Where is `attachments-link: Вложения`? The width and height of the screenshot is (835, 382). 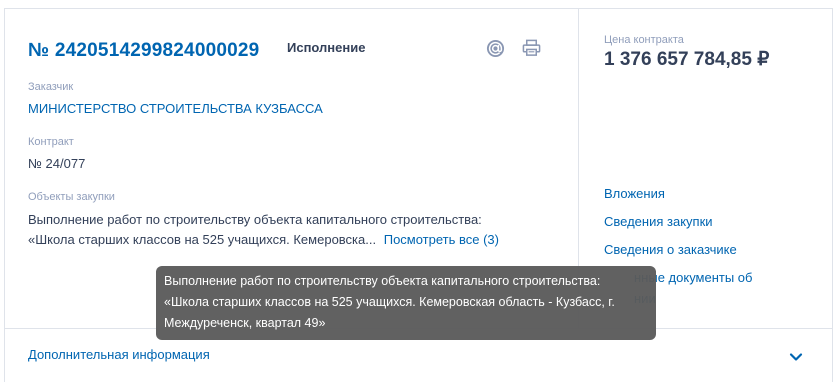 attachments-link: Вложения is located at coordinates (709, 193).